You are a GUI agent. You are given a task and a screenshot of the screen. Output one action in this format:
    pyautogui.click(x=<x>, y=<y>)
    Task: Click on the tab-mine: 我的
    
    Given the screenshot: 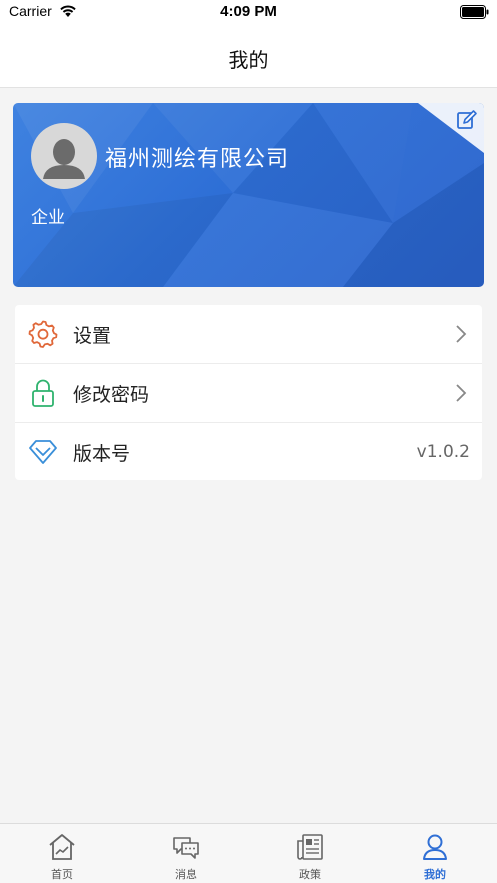 What is the action you would take?
    pyautogui.click(x=435, y=853)
    